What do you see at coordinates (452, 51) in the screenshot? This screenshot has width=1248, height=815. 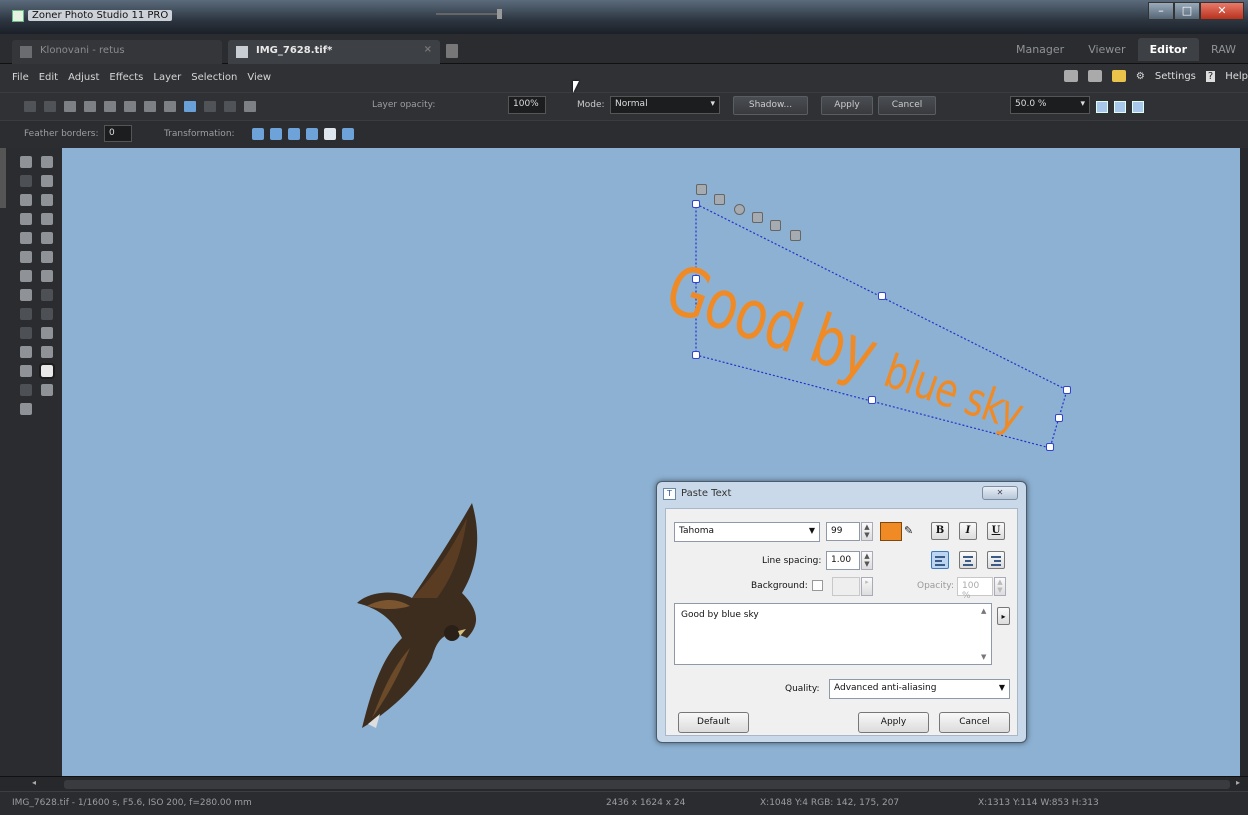 I see `new-tab-icon` at bounding box center [452, 51].